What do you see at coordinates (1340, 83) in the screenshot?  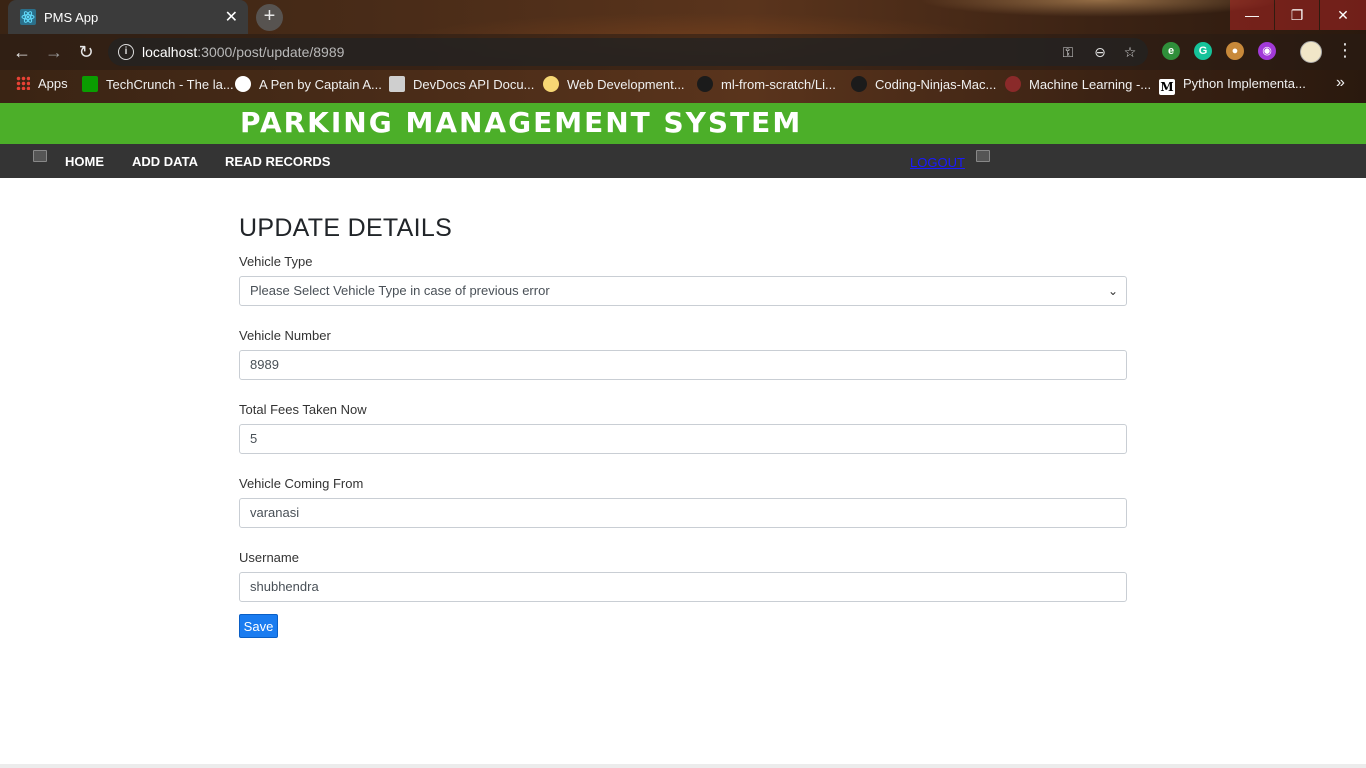 I see `bookmarks-more-icon: »` at bounding box center [1340, 83].